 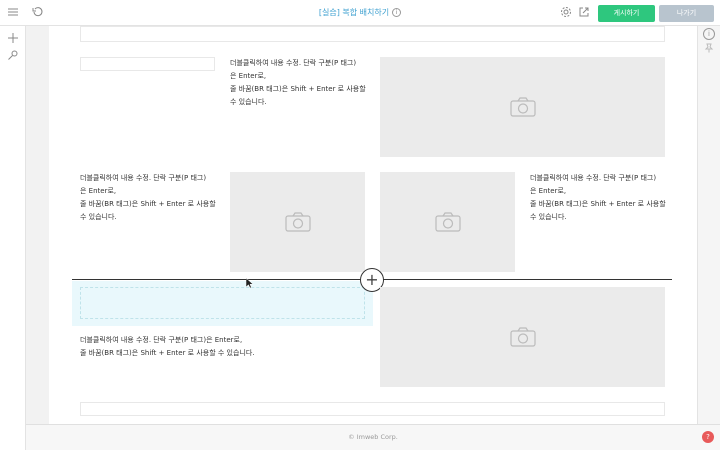 I want to click on left-toolbar, so click(x=13, y=238).